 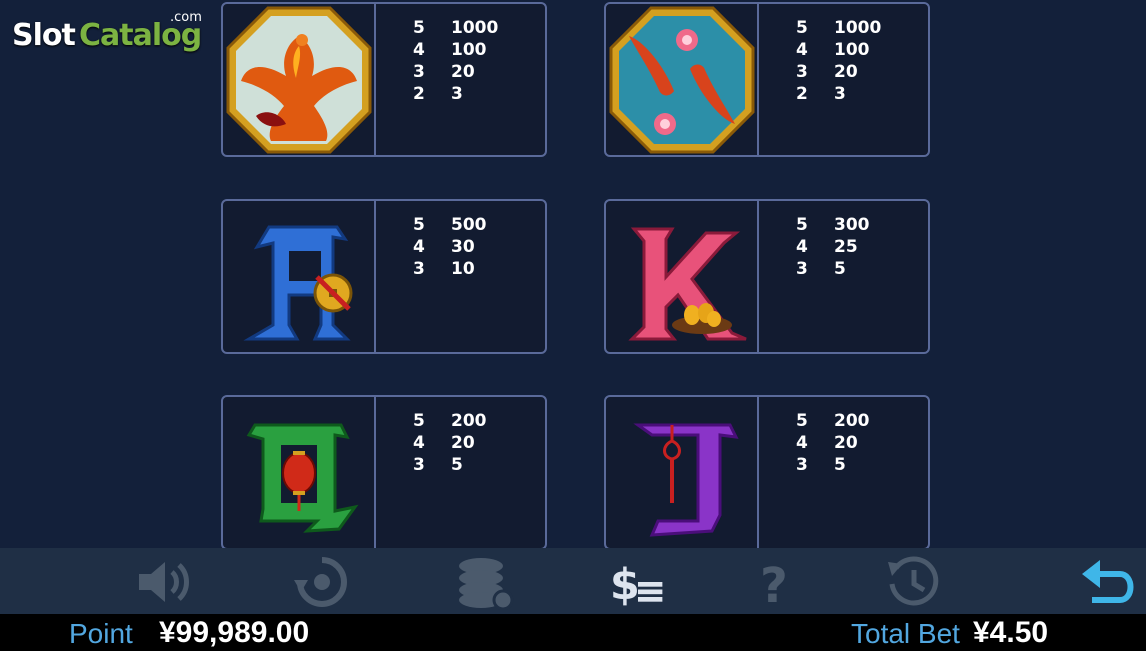 I want to click on letter-k-symbol, so click(x=682, y=276).